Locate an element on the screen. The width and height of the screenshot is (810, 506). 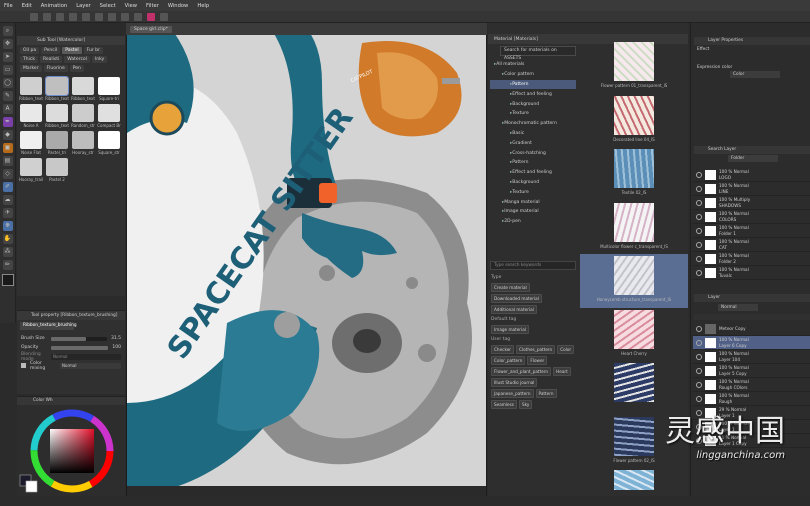
layer-row: 100 % Normal Layer 104 is located at coordinates (751, 357).